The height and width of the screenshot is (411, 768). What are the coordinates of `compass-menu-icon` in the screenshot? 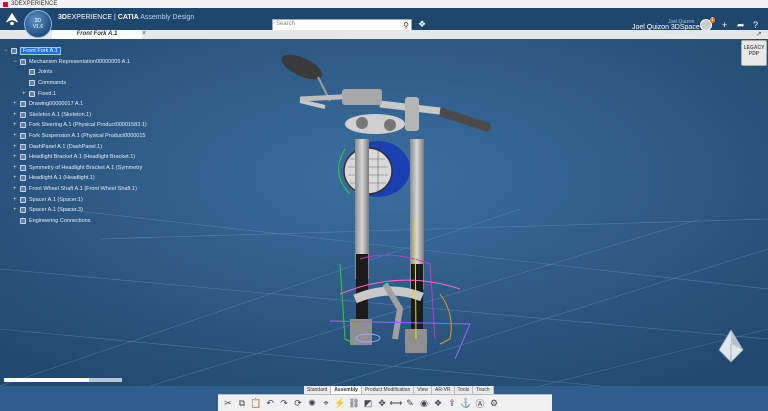 It's located at (12, 19).